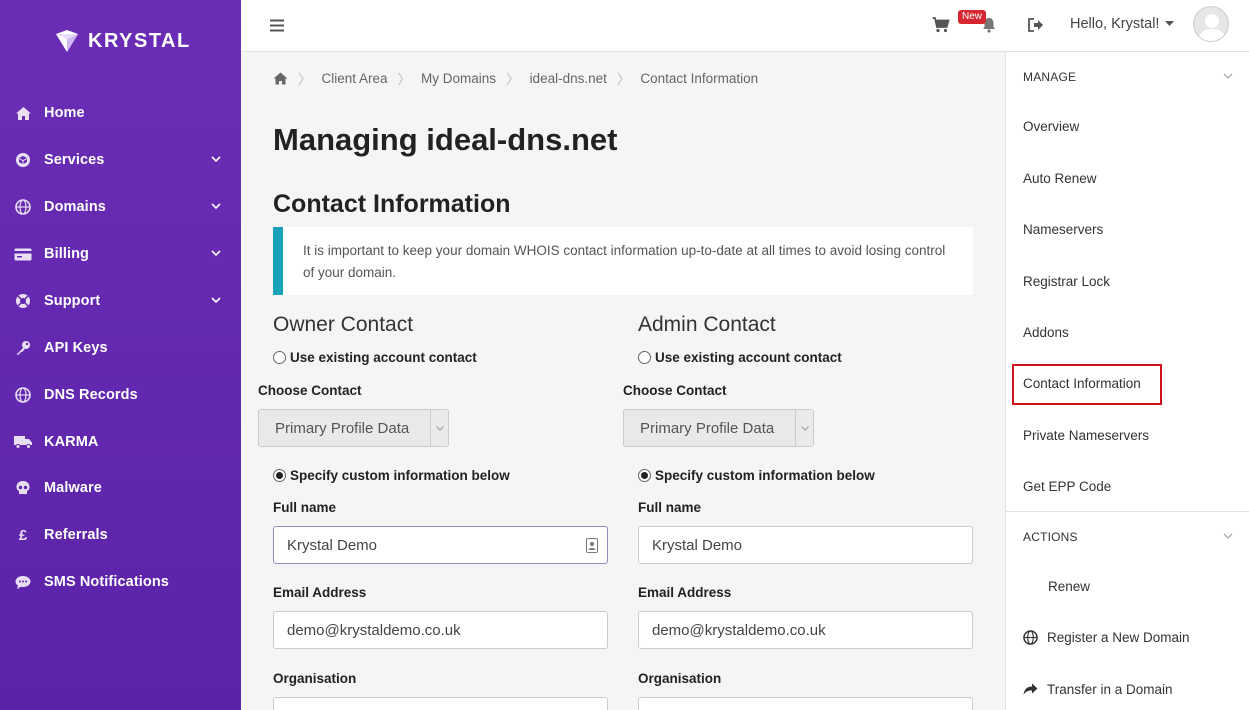 Image resolution: width=1249 pixels, height=710 pixels. What do you see at coordinates (458, 78) in the screenshot?
I see `breadcrumb-my-domains: My Domains` at bounding box center [458, 78].